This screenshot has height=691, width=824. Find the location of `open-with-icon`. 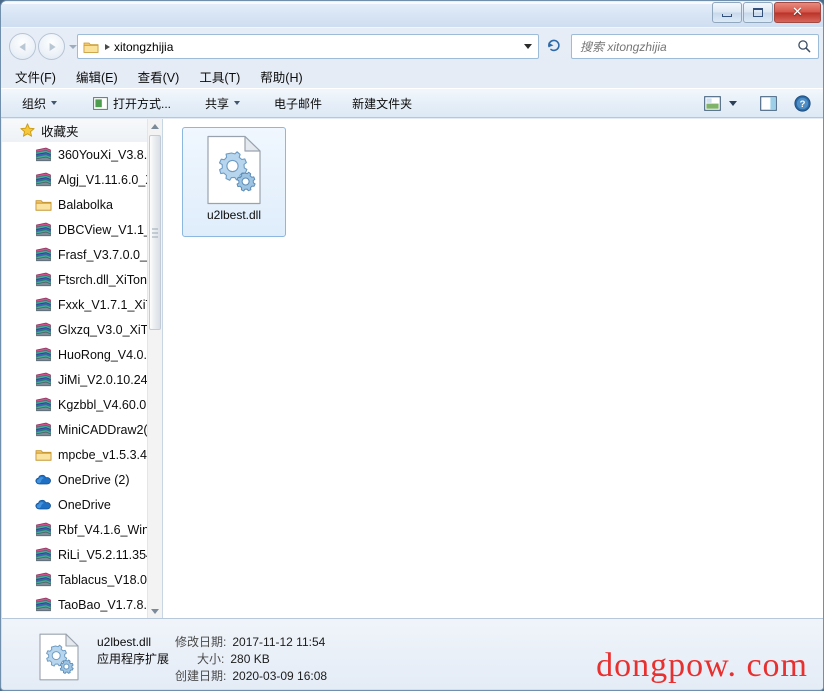

open-with-icon is located at coordinates (100, 103).